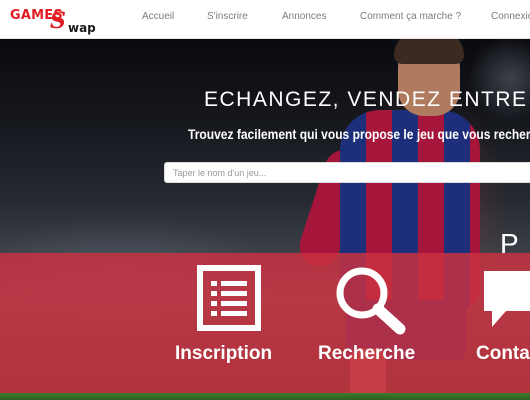 The image size is (530, 400). What do you see at coordinates (347, 172) in the screenshot?
I see `game-search-input` at bounding box center [347, 172].